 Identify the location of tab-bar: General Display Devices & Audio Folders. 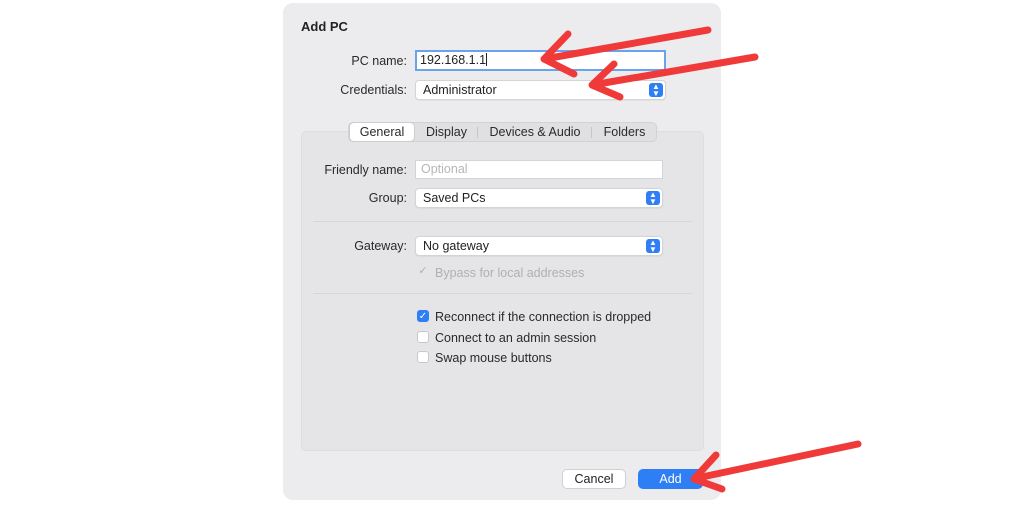
(502, 132).